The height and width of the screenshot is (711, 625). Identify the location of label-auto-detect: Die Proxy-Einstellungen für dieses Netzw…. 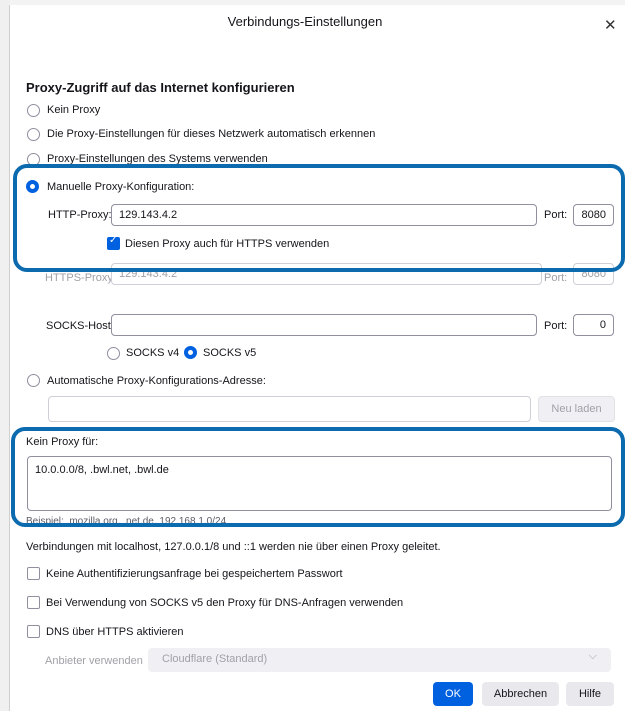
(211, 134).